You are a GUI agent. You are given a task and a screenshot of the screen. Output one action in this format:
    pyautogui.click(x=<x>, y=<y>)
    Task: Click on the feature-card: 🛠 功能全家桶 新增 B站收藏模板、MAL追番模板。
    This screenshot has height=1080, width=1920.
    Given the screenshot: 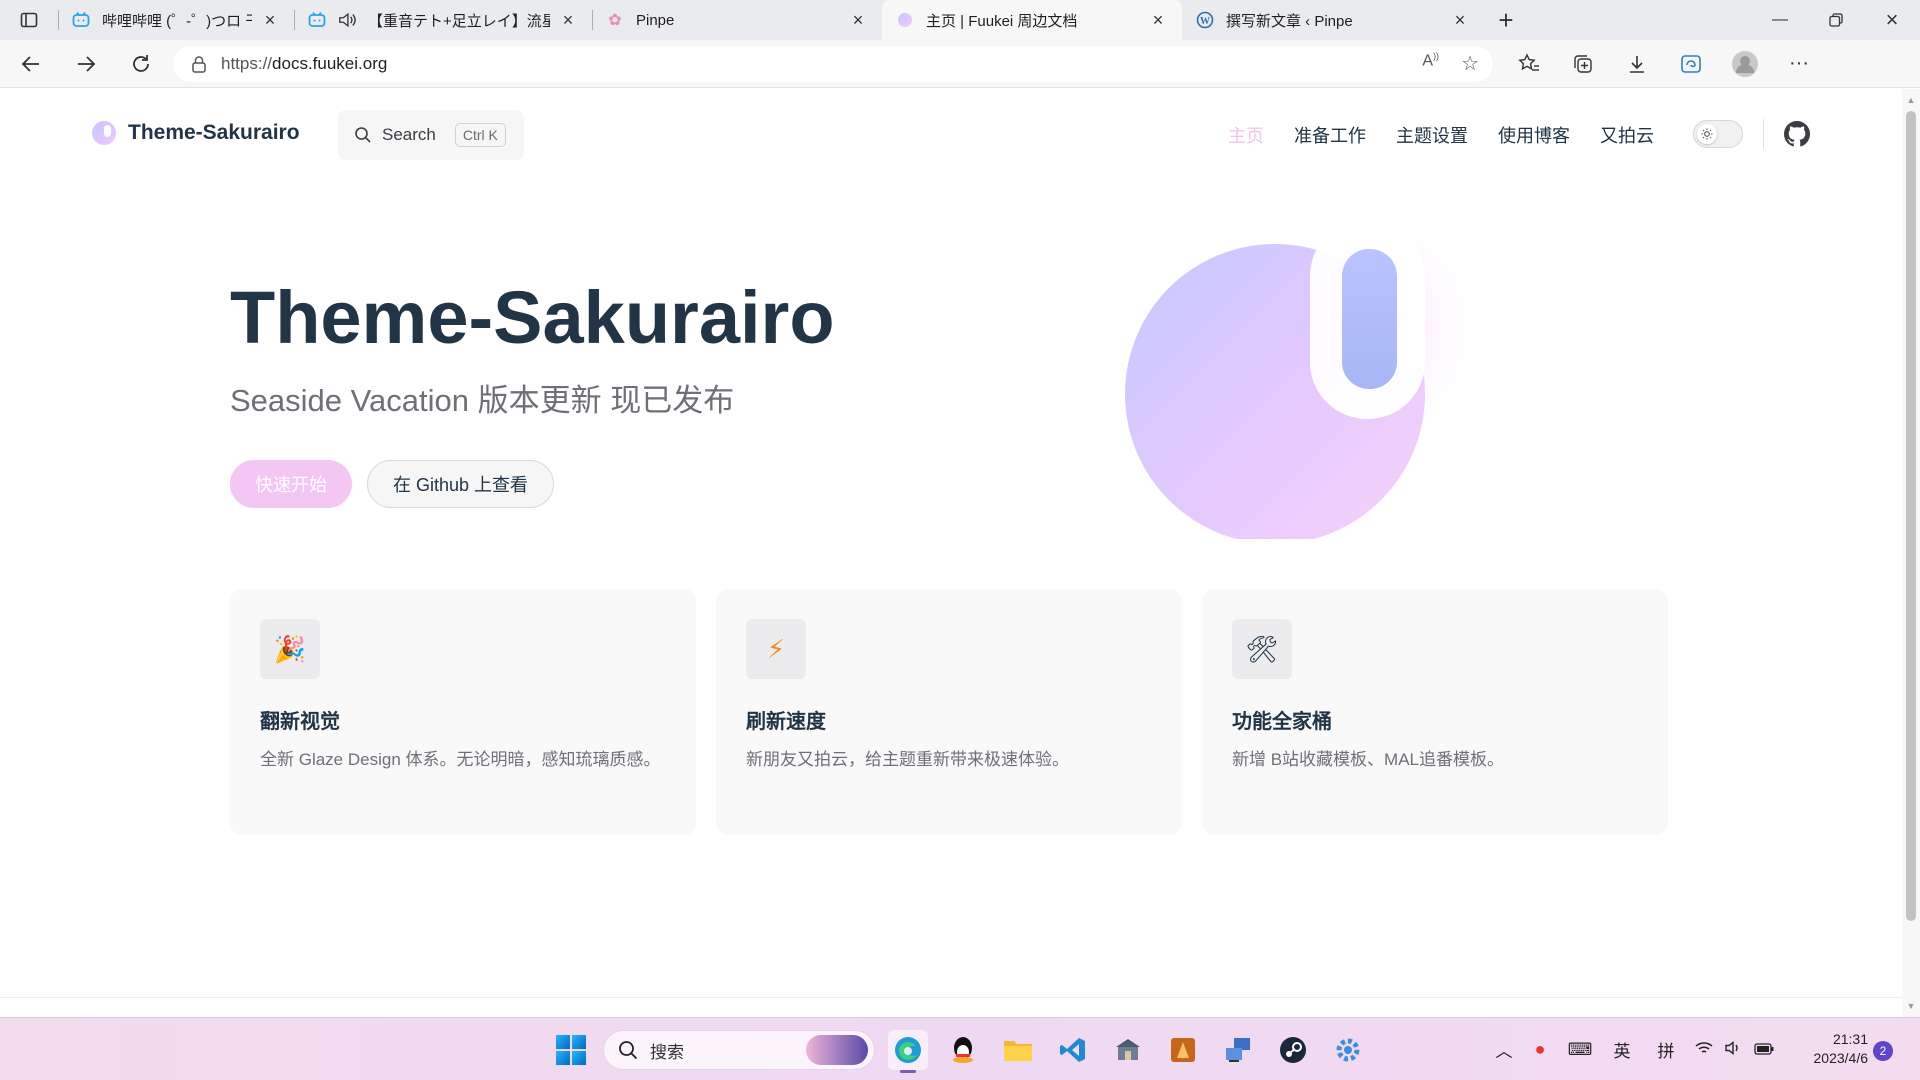 What is the action you would take?
    pyautogui.click(x=1435, y=712)
    